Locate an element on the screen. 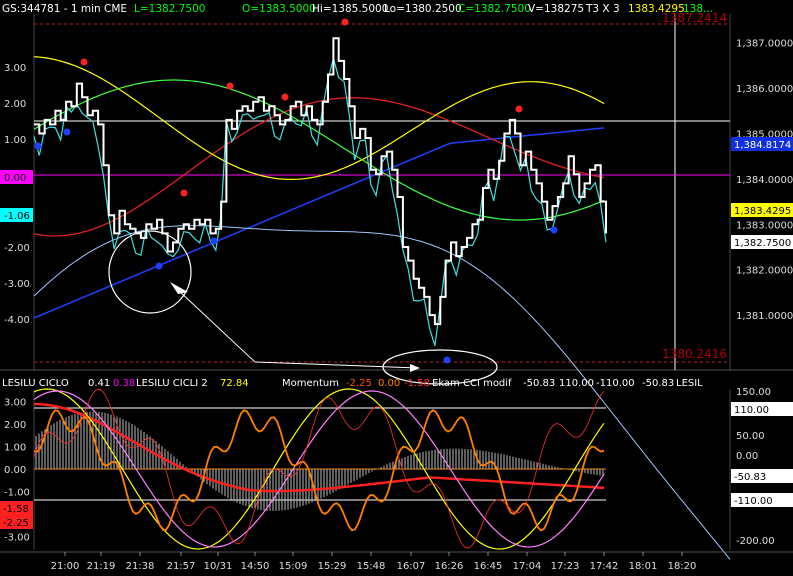 The width and height of the screenshot is (793, 576). time-tick-label: 16:07 is located at coordinates (411, 566).